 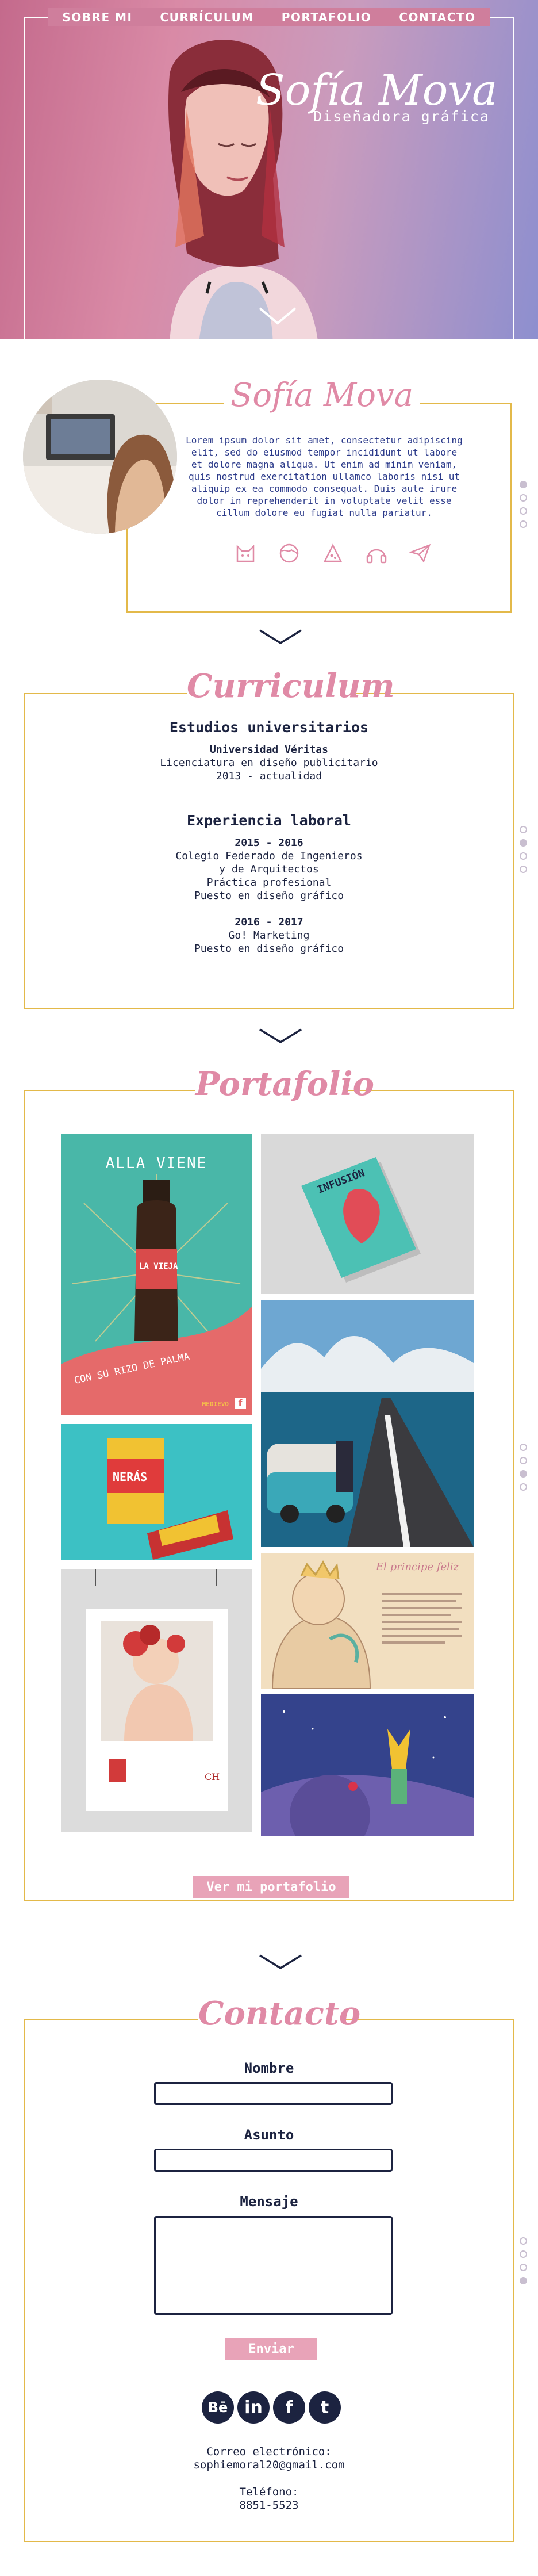 I want to click on subject-label: Asunto, so click(x=269, y=2135).